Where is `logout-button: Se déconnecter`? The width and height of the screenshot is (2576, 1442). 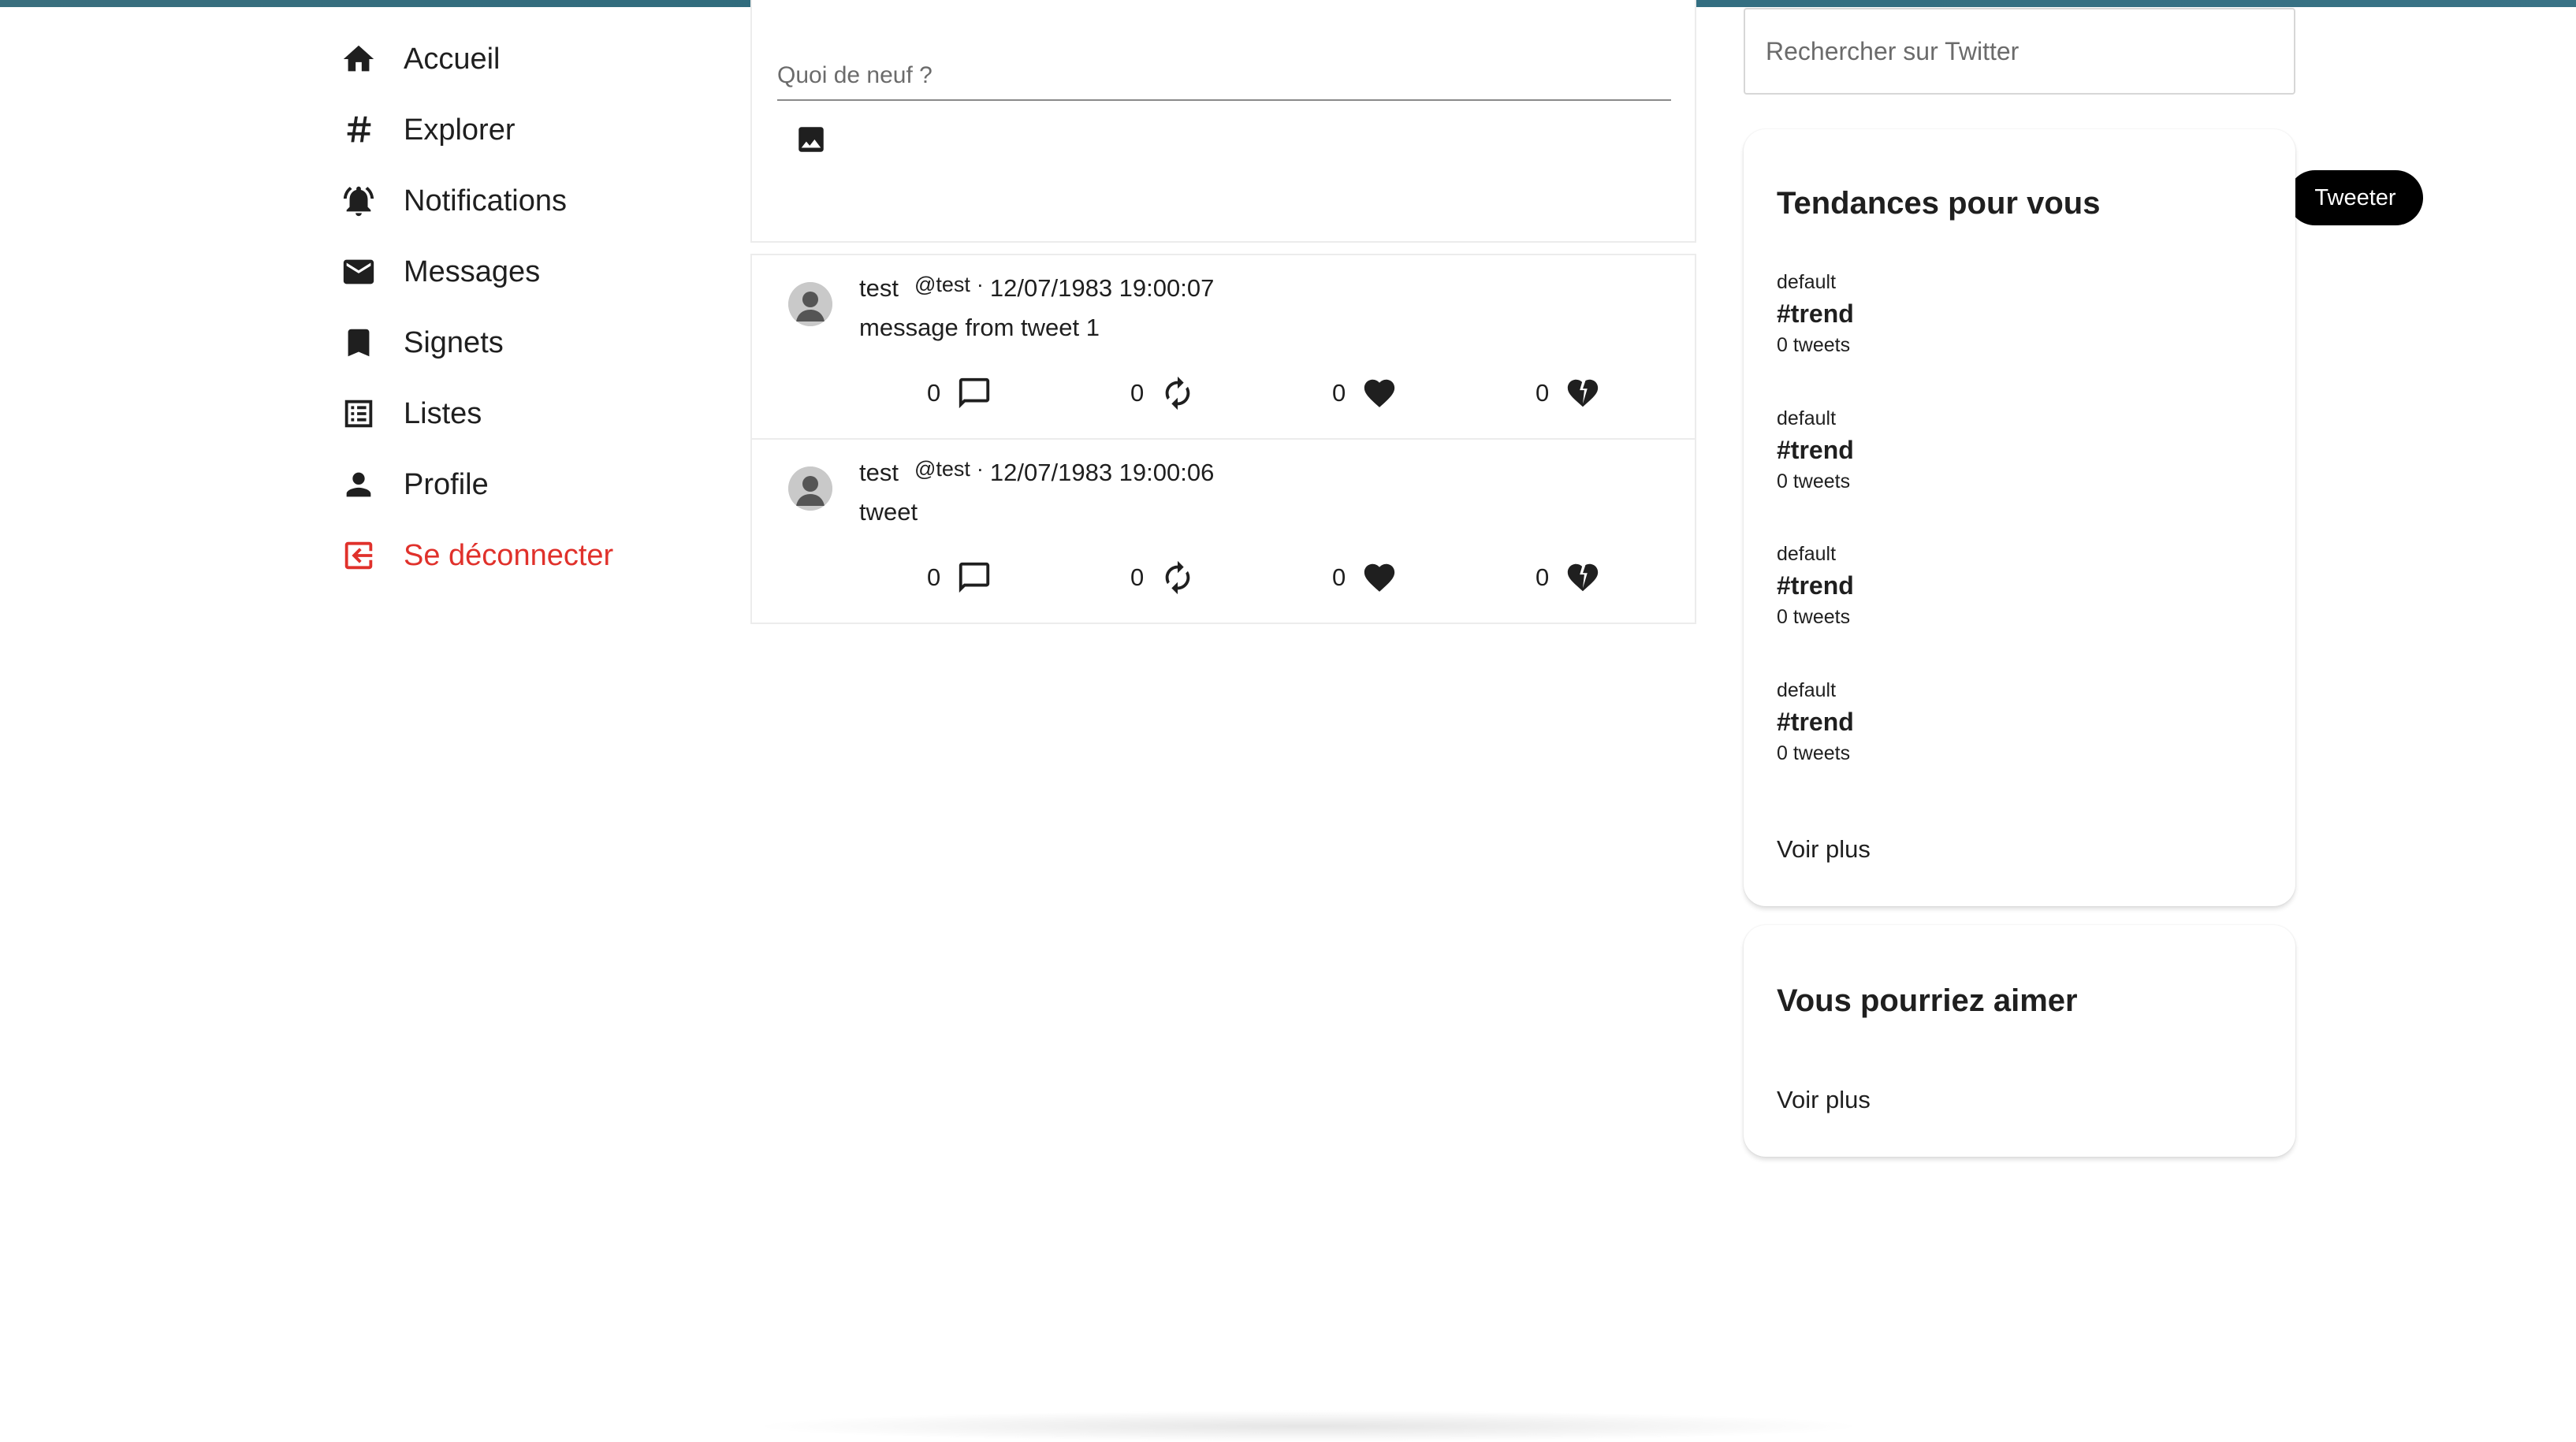 logout-button: Se déconnecter is located at coordinates (538, 556).